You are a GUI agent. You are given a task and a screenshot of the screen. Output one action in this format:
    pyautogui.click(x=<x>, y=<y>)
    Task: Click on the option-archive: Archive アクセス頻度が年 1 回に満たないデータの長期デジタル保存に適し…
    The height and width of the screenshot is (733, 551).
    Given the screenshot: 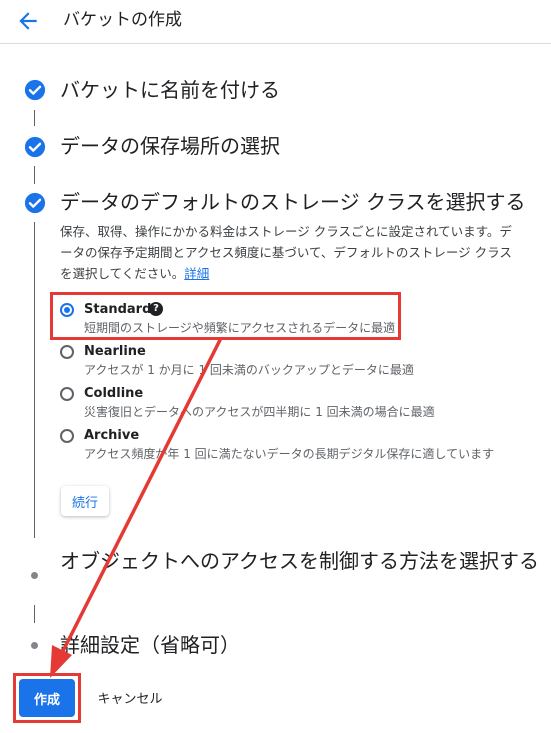 What is the action you would take?
    pyautogui.click(x=288, y=446)
    